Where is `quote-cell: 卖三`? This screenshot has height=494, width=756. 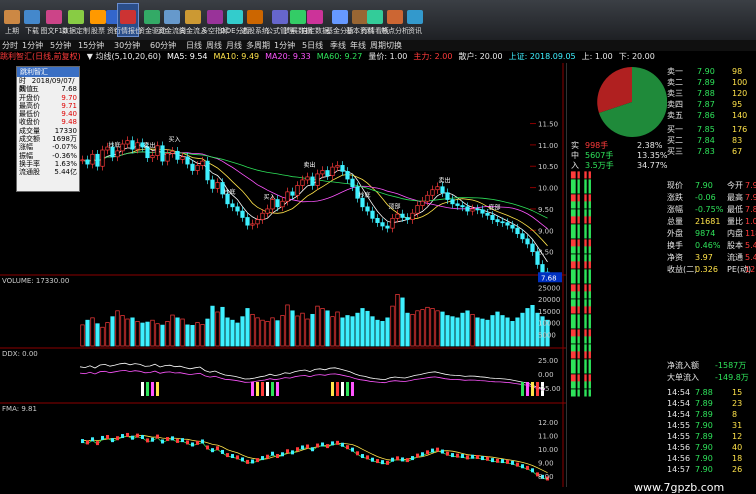
quote-cell: 卖三 is located at coordinates (675, 93).